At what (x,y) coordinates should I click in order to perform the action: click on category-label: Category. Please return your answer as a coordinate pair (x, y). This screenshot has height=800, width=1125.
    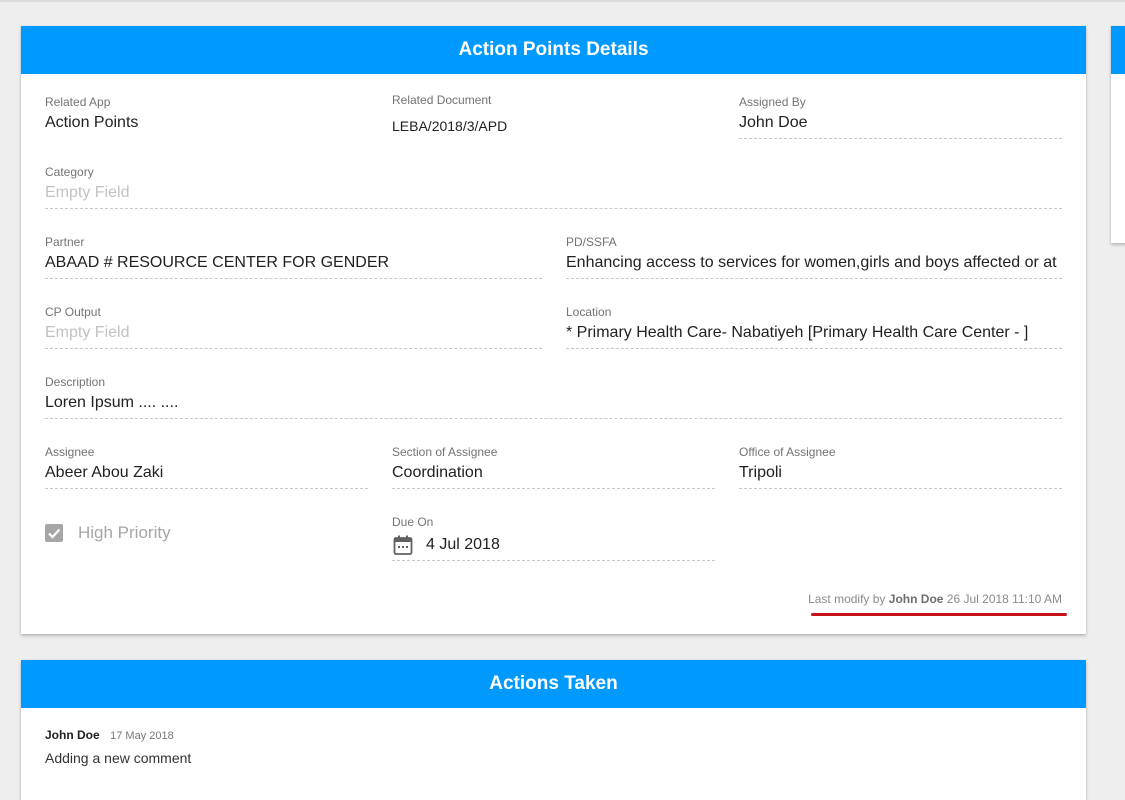
    Looking at the image, I should click on (69, 172).